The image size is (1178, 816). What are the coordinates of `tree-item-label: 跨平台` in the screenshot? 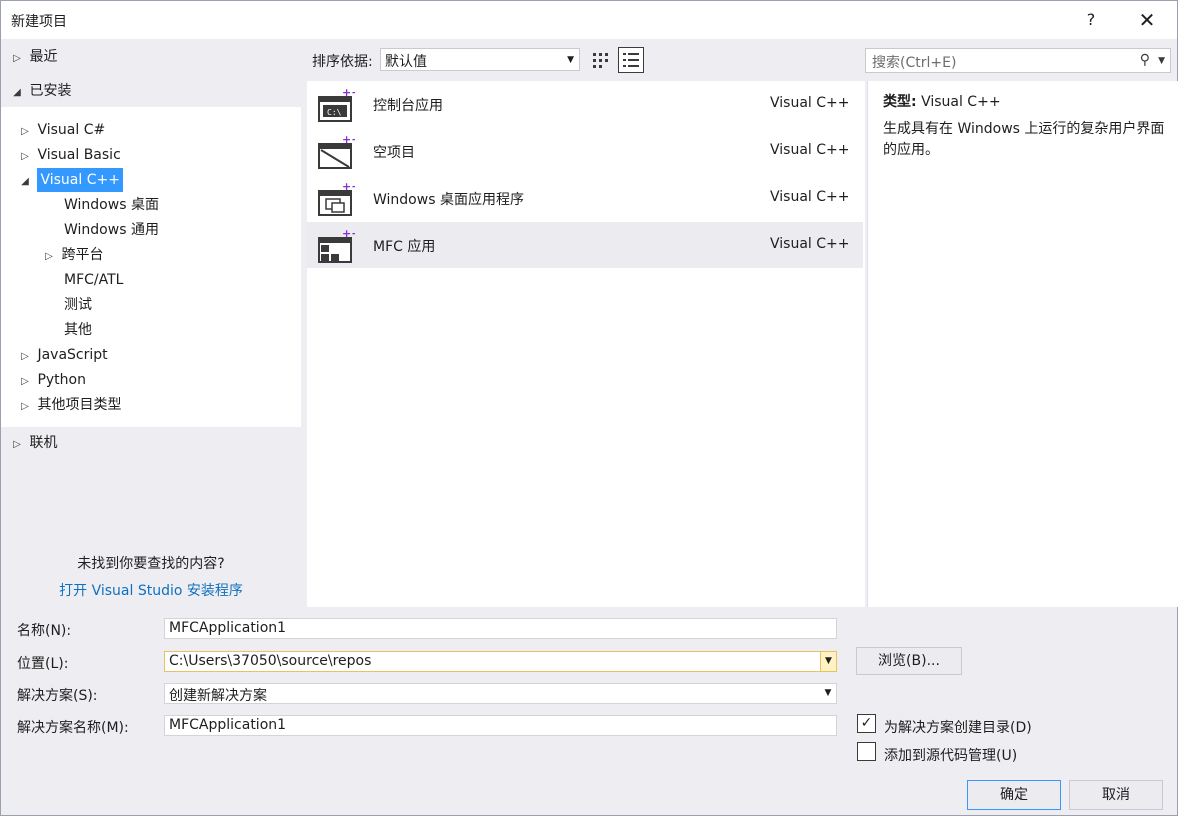 It's located at (82, 255).